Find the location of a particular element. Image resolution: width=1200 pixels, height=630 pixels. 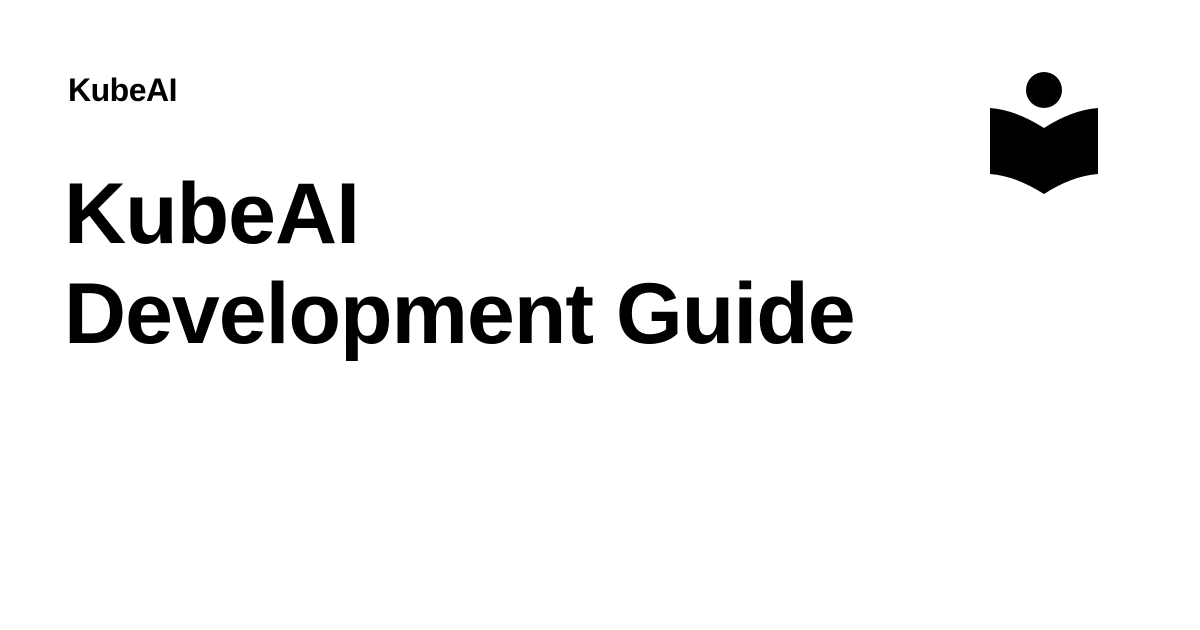

page-title-line-2: Development Guide is located at coordinates (460, 314).